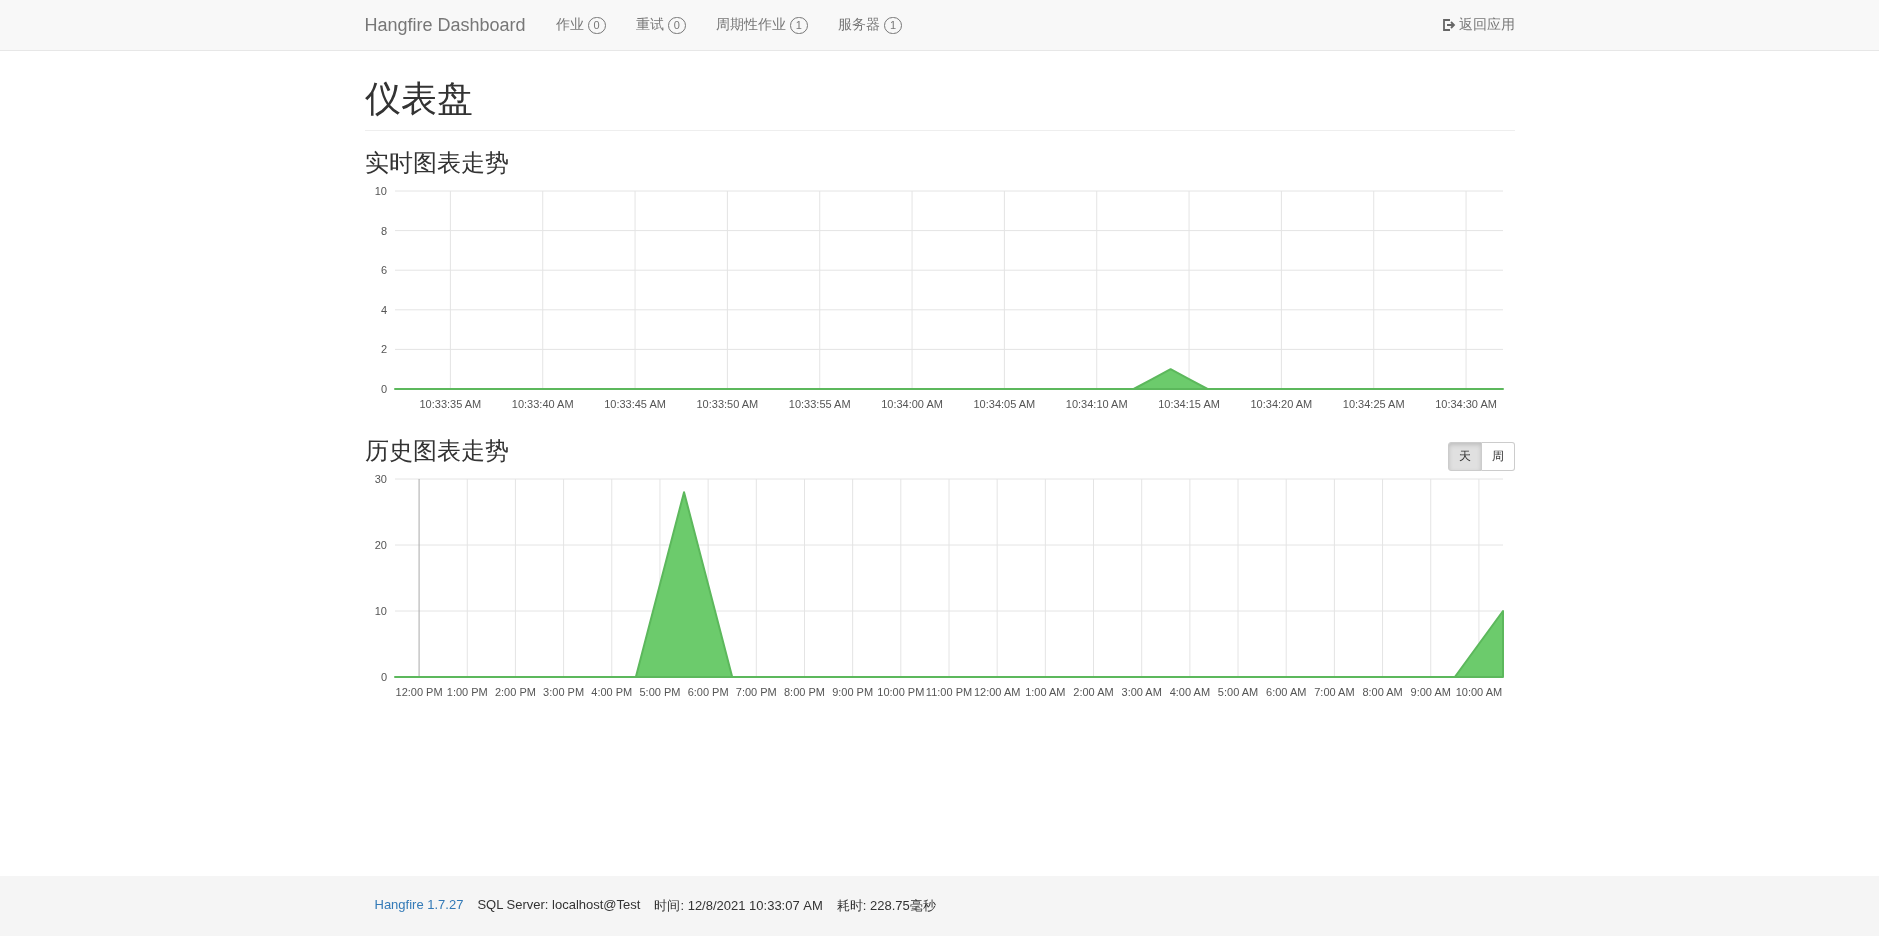 This screenshot has height=936, width=1879. I want to click on y-tick-label: 4, so click(383, 309).